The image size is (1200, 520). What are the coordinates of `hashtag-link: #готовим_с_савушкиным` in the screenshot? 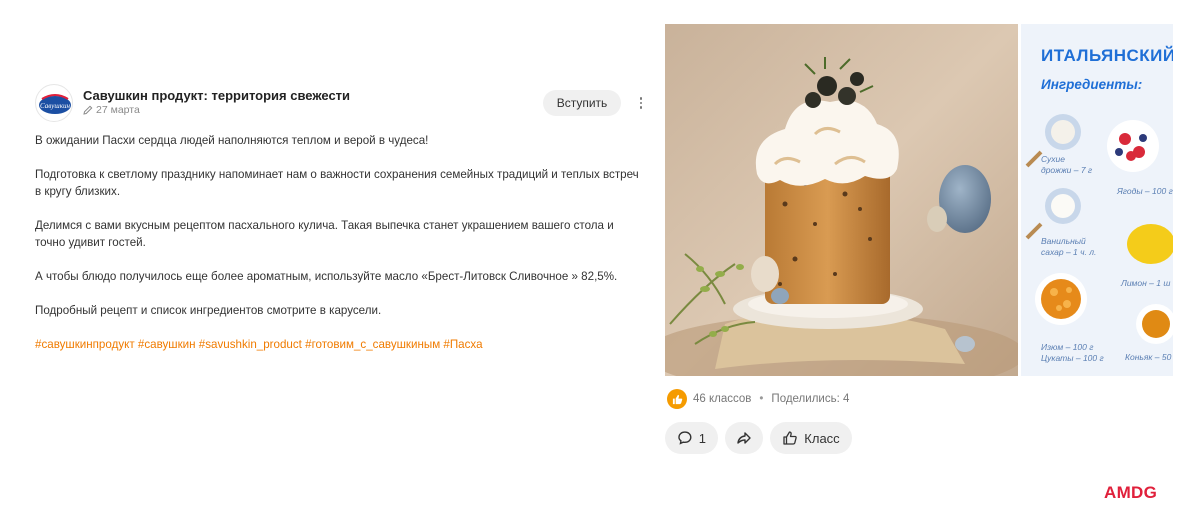 It's located at (372, 344).